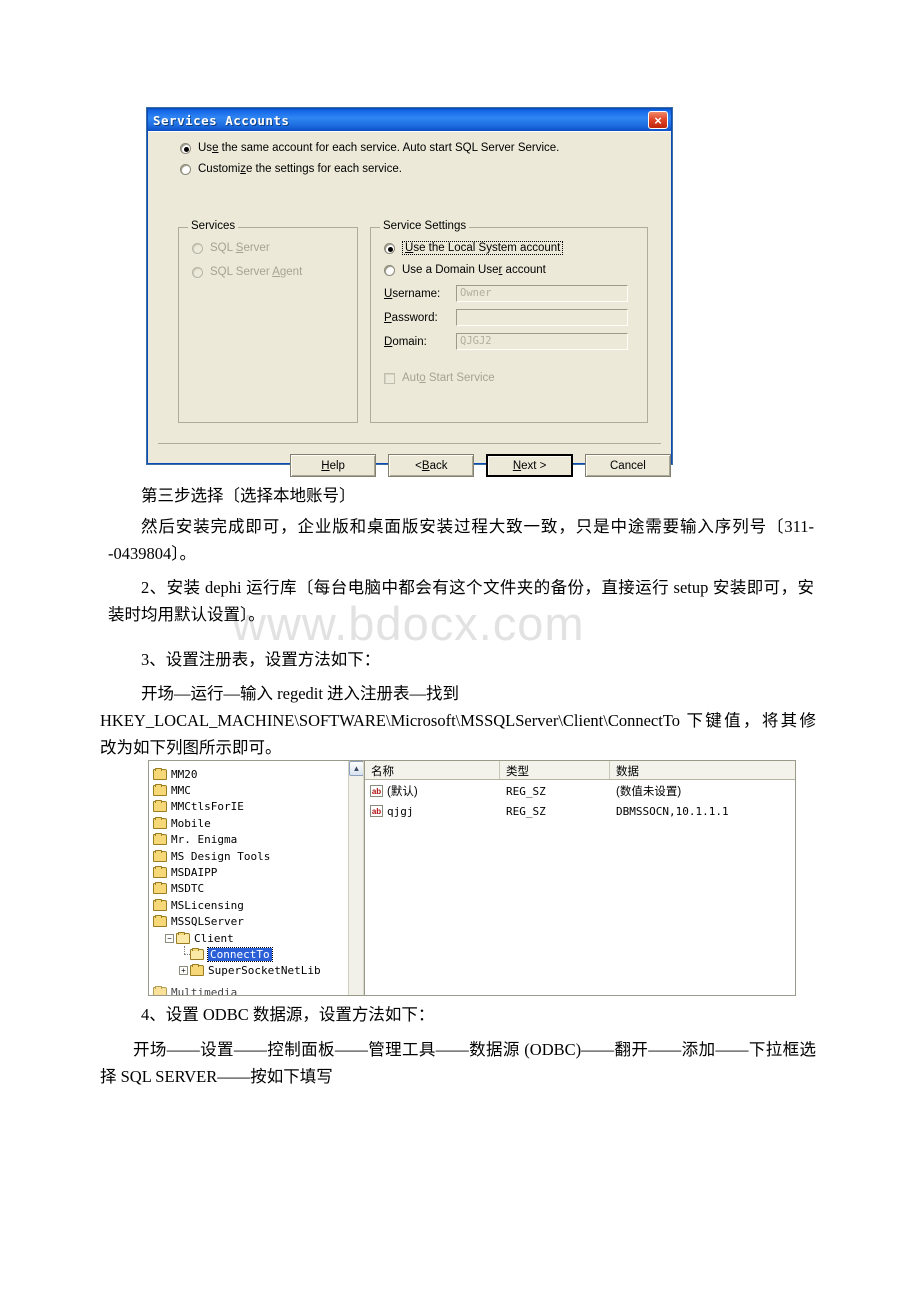  I want to click on paragraph-registry-heading: 3、设置注册表，设置方法如下：, so click(261, 659).